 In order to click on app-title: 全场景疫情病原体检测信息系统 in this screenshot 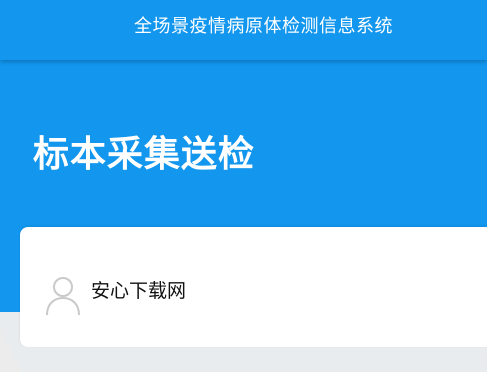, I will do `click(263, 26)`.